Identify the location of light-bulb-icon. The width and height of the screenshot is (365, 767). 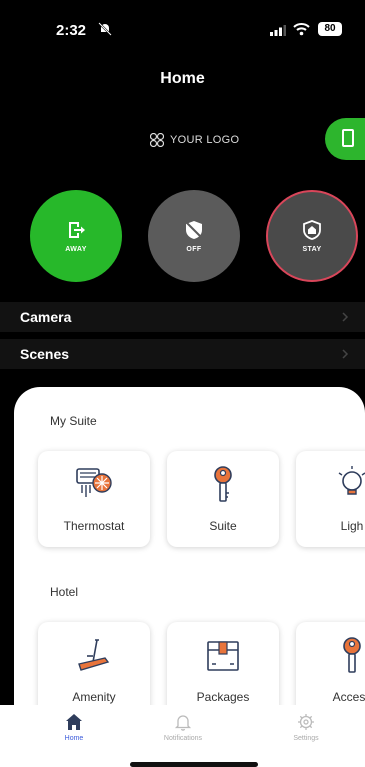
(351, 480).